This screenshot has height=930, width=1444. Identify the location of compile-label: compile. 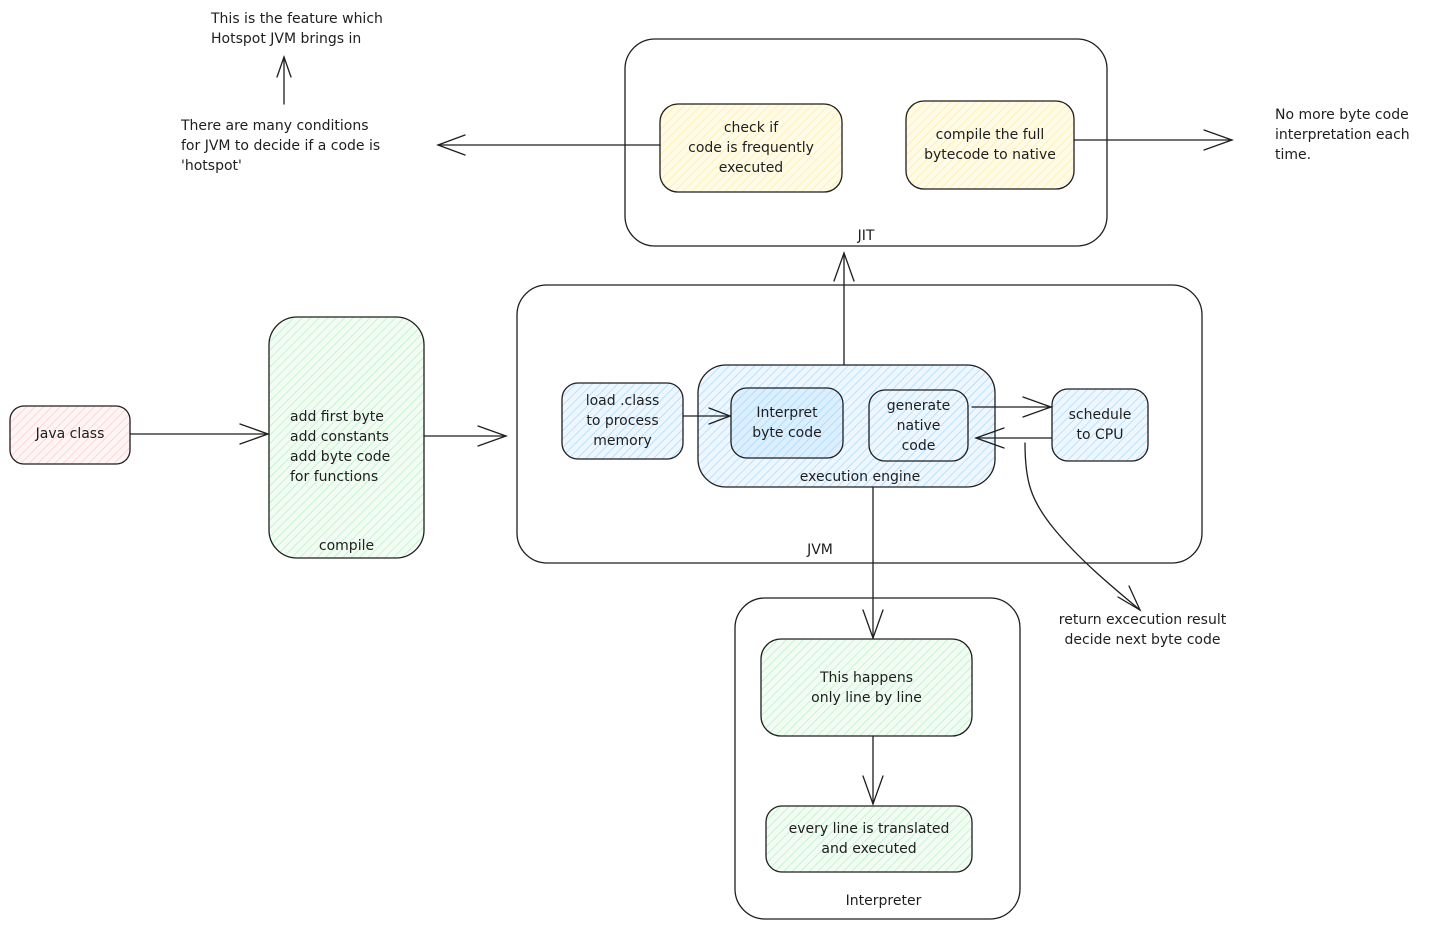
(346, 546).